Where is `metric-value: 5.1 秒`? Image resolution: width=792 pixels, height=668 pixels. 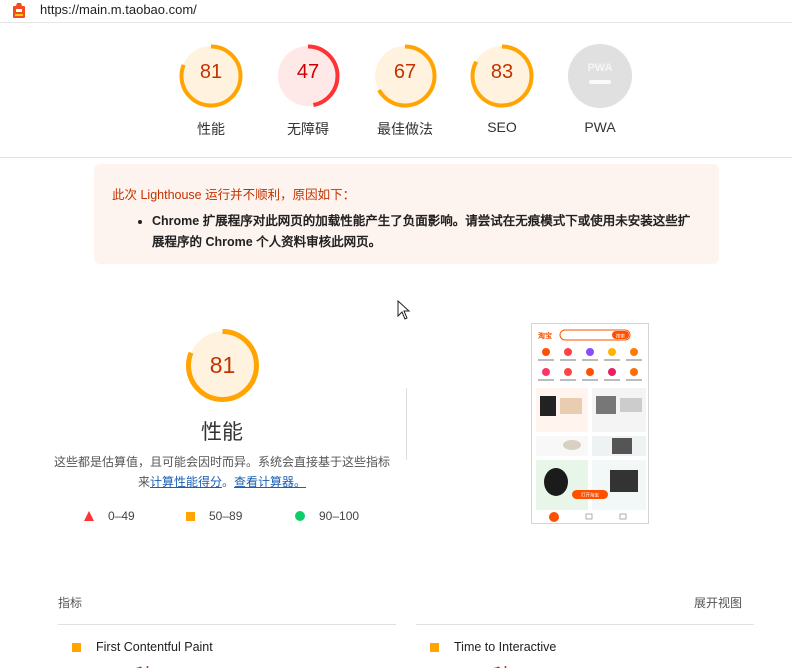 metric-value: 5.1 秒 is located at coordinates (483, 664).